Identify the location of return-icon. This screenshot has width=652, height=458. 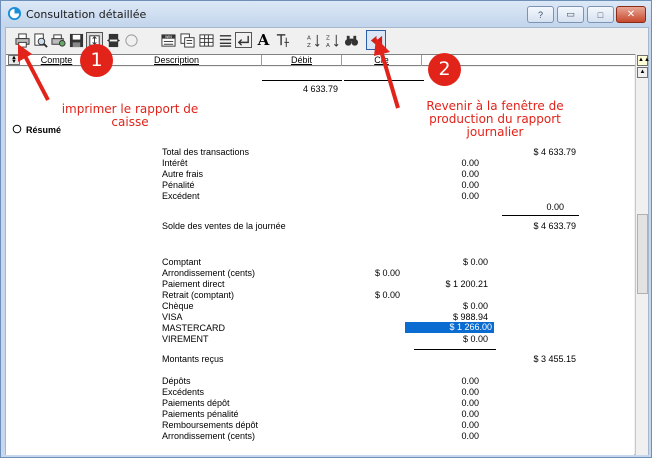
(243, 40).